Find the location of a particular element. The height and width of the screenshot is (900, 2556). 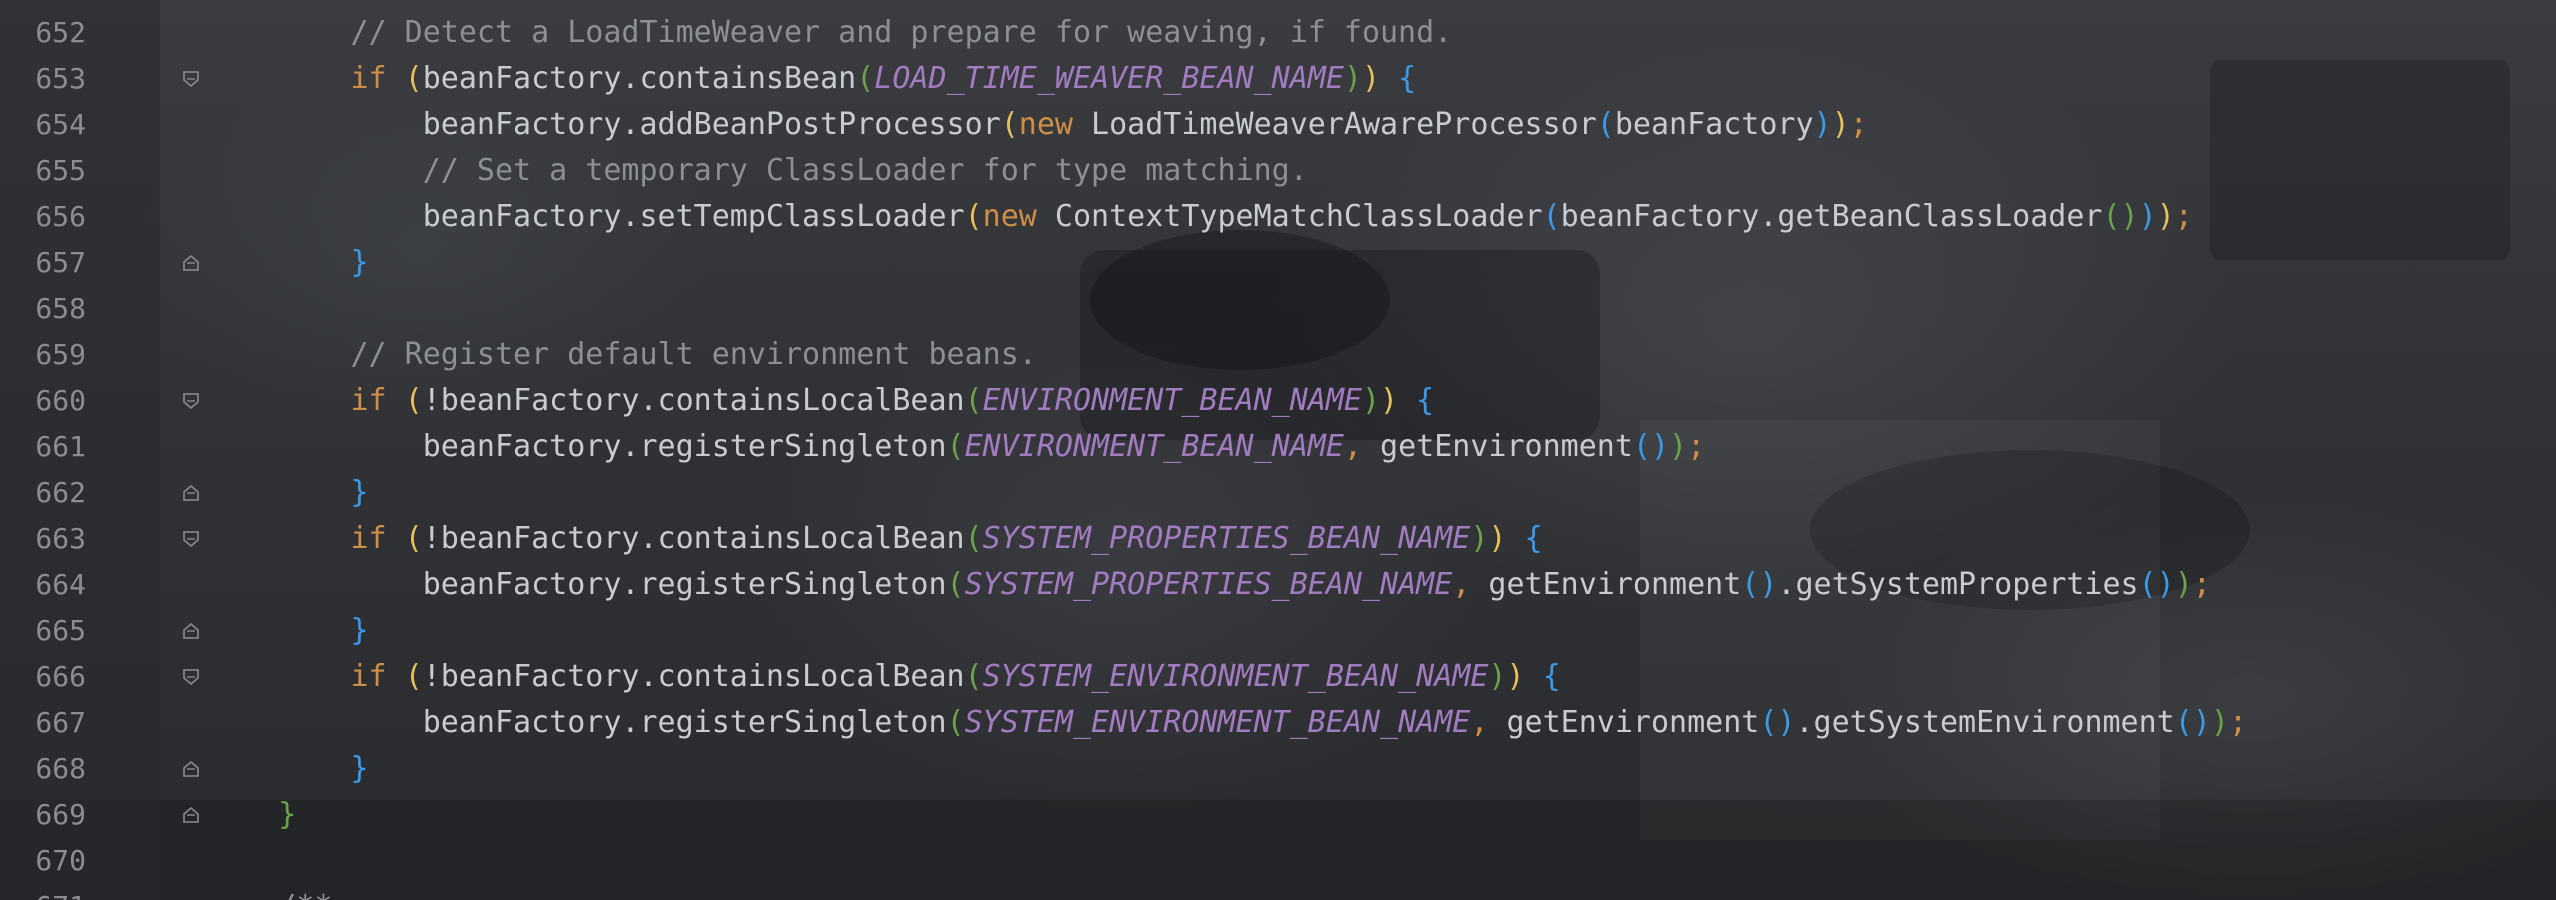

code-line-668: 668 } is located at coordinates (1278, 769).